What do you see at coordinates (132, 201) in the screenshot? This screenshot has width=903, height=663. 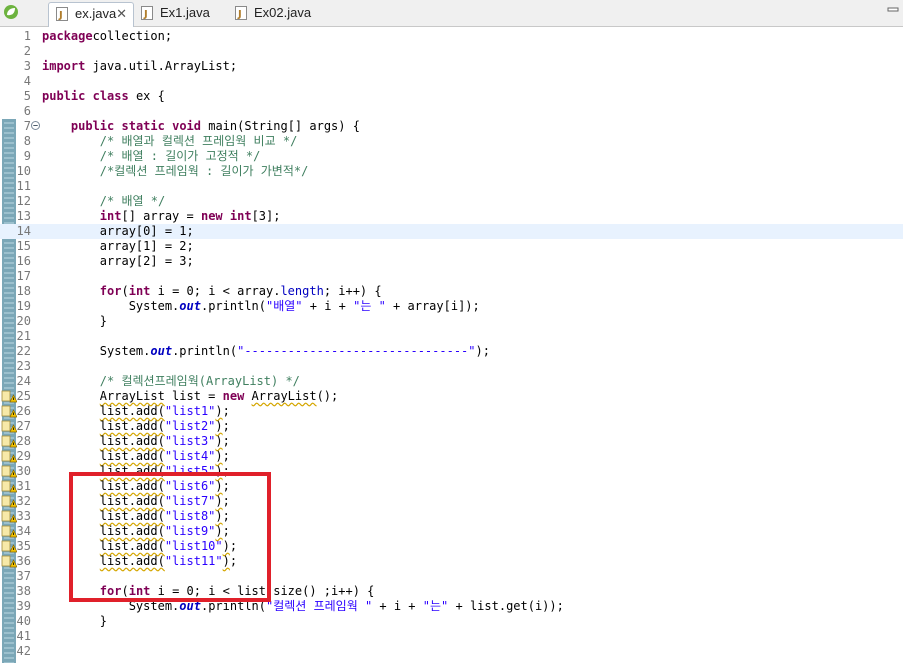 I see `code-text: /* 배열 */` at bounding box center [132, 201].